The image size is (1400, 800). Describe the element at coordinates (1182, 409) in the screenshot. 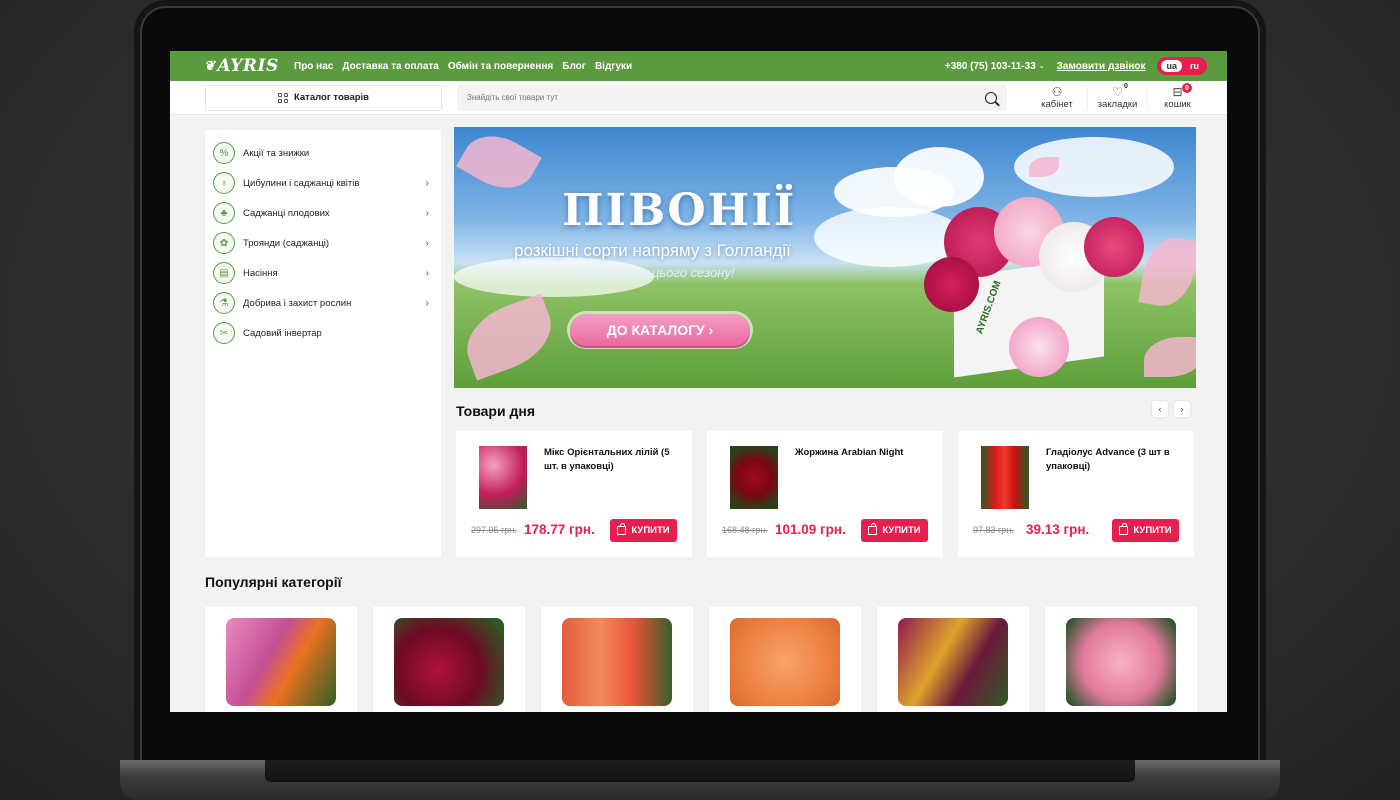

I see `next-arrow-button: ›` at that location.